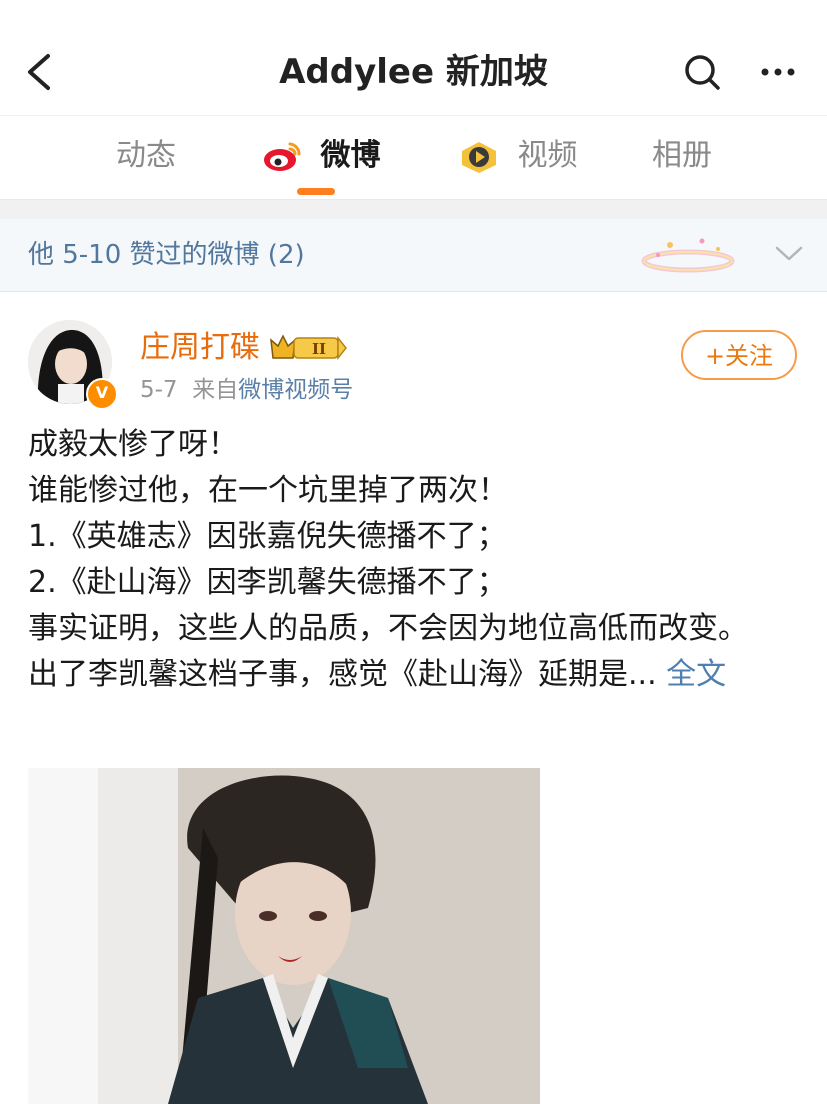 The width and height of the screenshot is (827, 1104). What do you see at coordinates (133, 444) in the screenshot?
I see `post-line: 成毅太惨了呀！` at bounding box center [133, 444].